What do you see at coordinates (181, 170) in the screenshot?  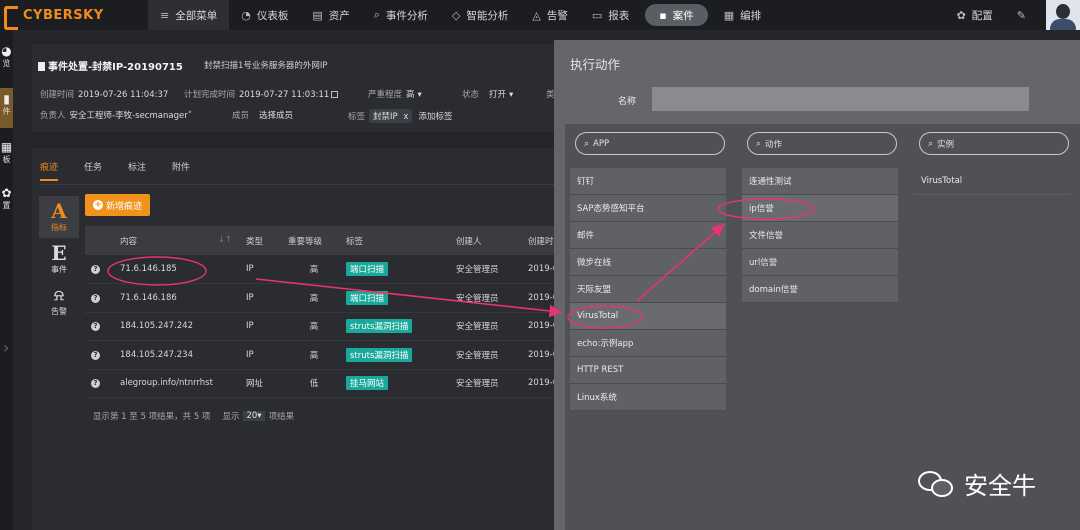 I see `tab-attachments: 附件` at bounding box center [181, 170].